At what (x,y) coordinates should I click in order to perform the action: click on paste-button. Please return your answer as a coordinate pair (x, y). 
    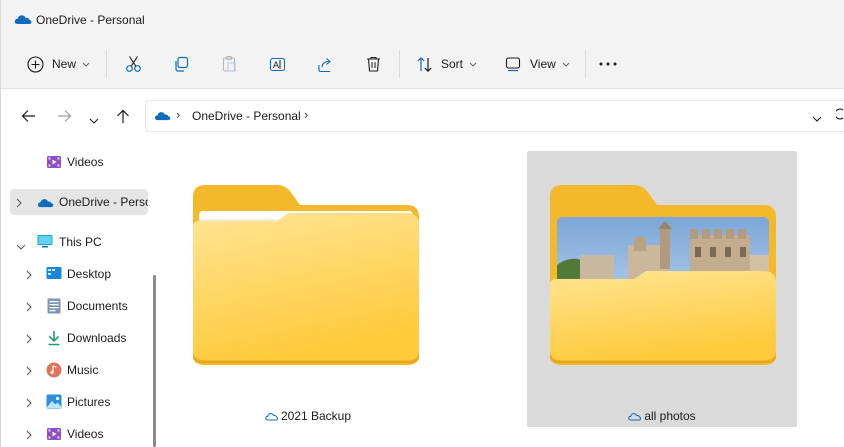
    Looking at the image, I should click on (229, 64).